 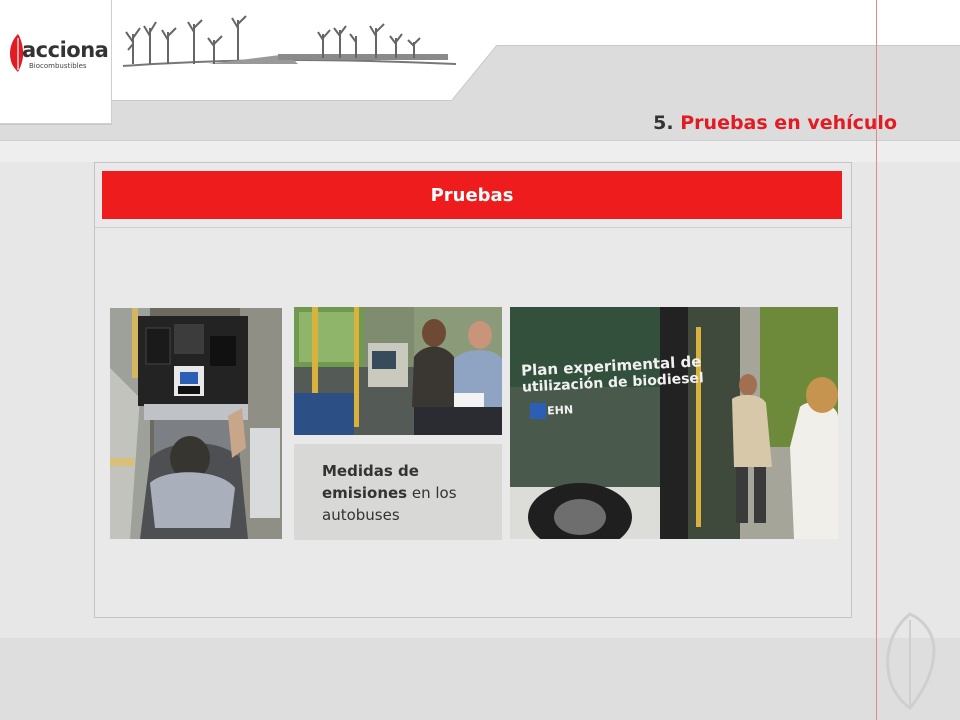 I want to click on card-title: Pruebas, so click(x=472, y=195).